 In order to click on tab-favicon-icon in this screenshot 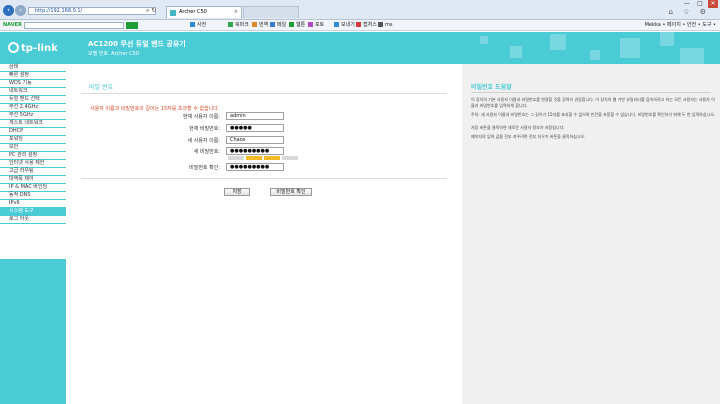, I will do `click(173, 13)`.